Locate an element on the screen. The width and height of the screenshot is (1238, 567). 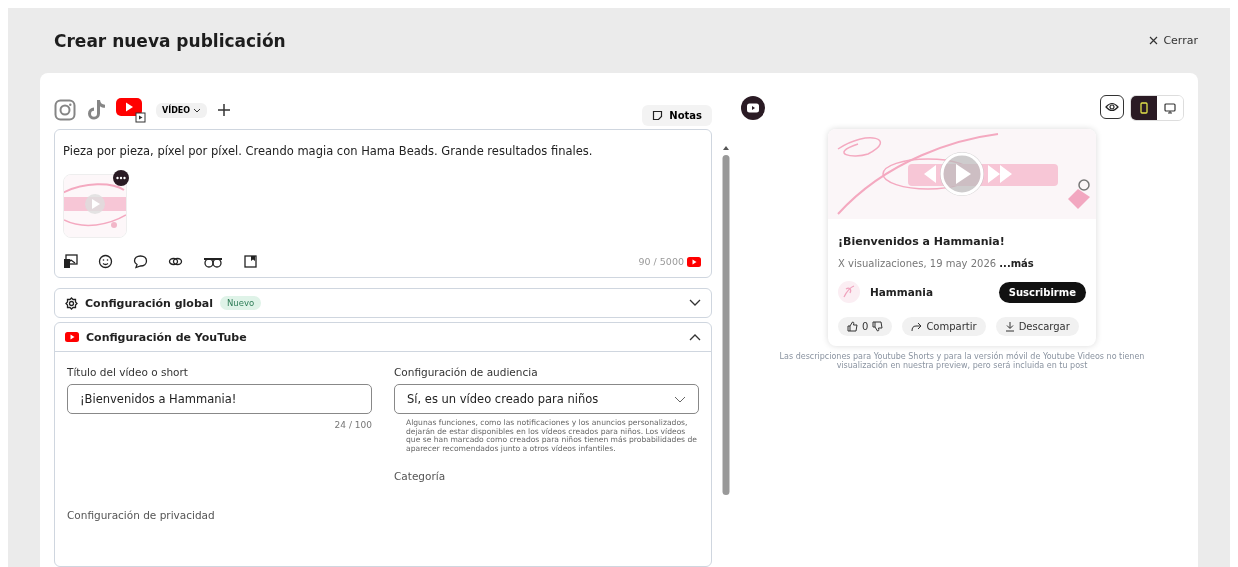
channel-name: Hammania is located at coordinates (901, 292).